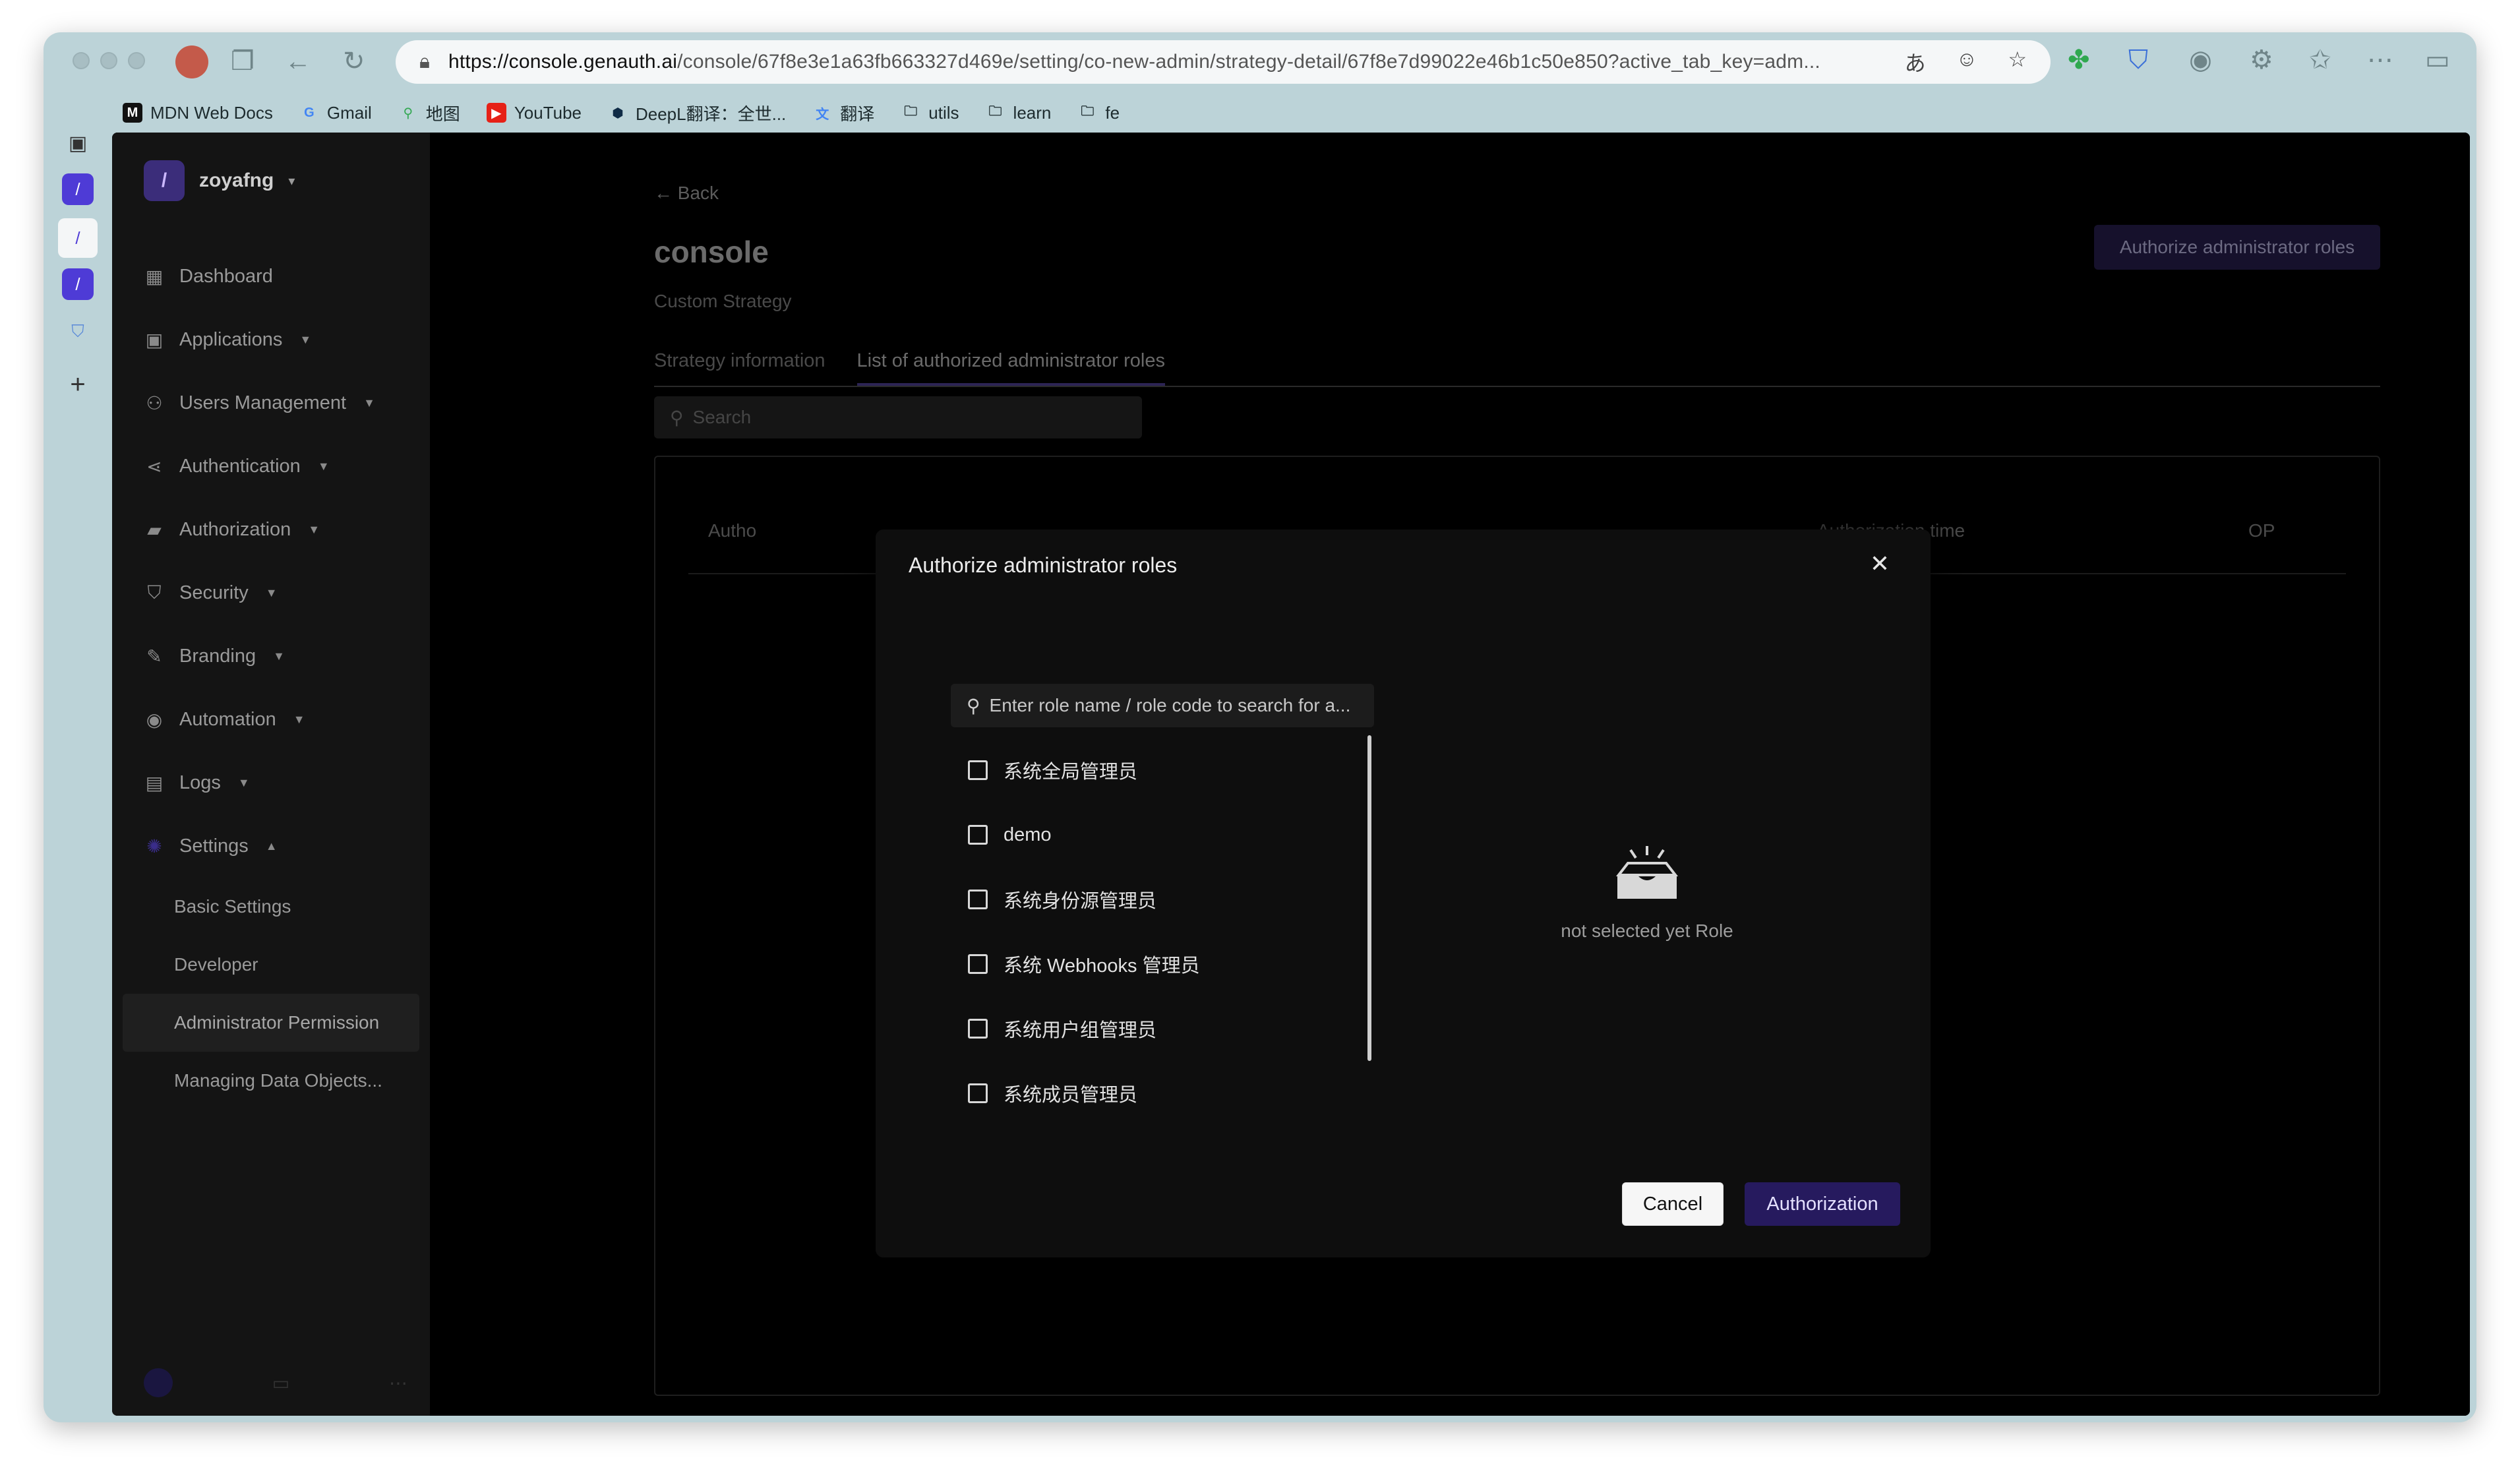 This screenshot has width=2520, height=1481. I want to click on translate-icon: 文, so click(822, 114).